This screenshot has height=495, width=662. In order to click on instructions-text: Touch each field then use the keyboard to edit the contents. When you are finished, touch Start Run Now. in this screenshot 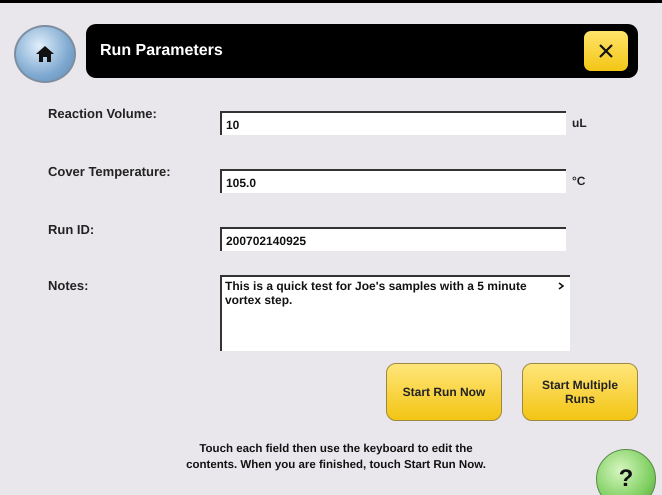, I will do `click(335, 457)`.